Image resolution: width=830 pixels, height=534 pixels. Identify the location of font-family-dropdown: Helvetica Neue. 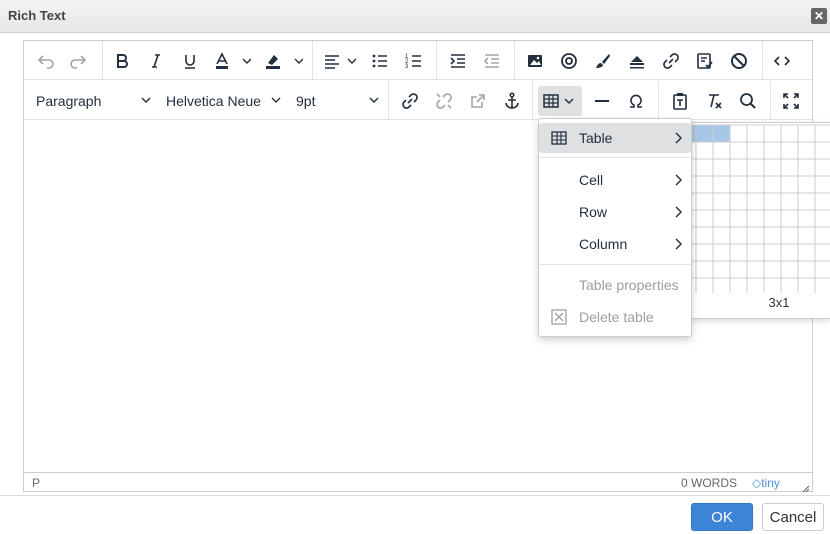
(222, 101).